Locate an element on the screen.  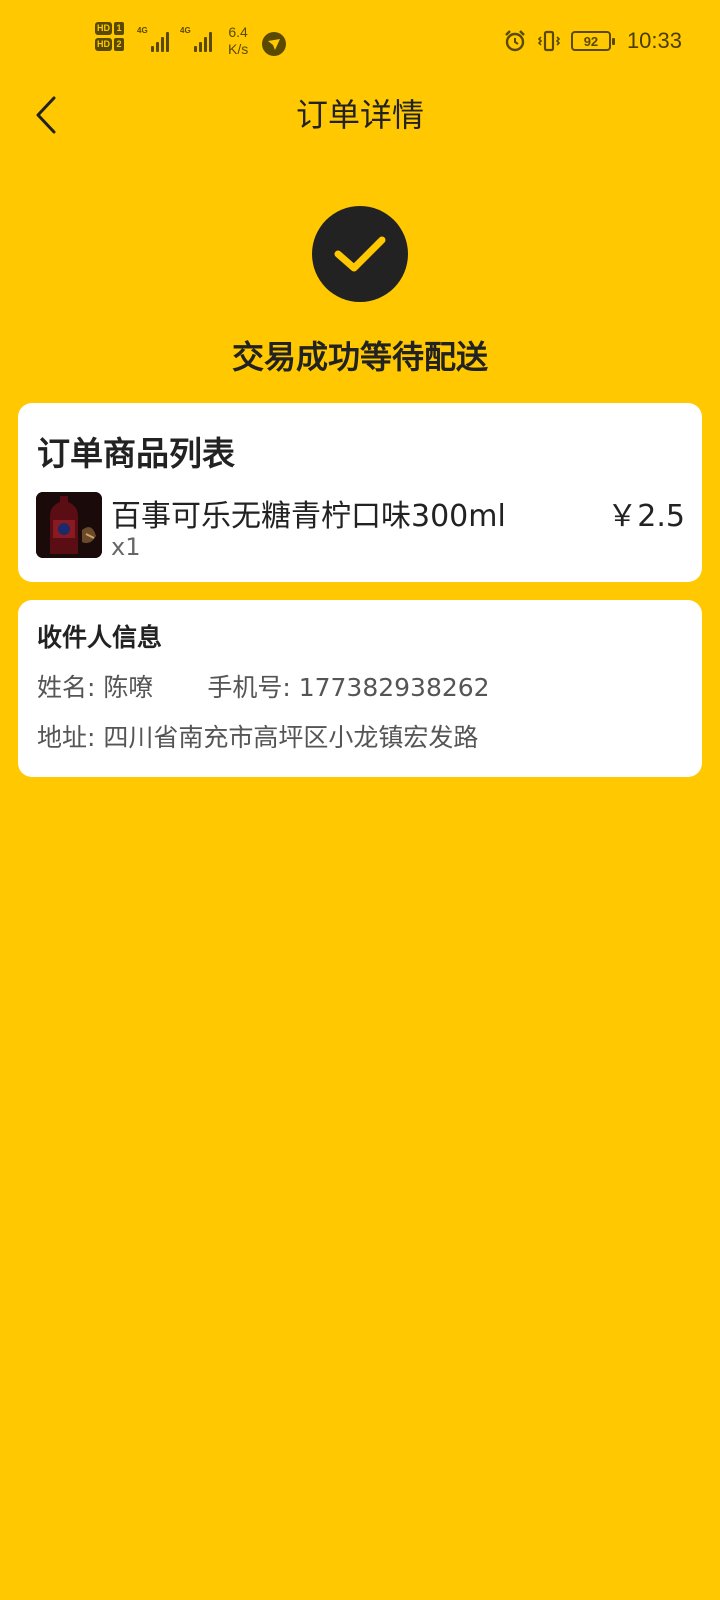
order-goods-card: 订单商品列表 百事可乐无糖青柠口味300ml x1 ￥2.5 is located at coordinates (360, 492).